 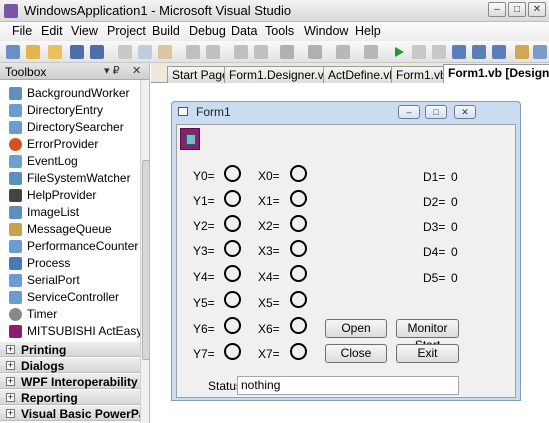 What do you see at coordinates (522, 52) in the screenshot?
I see `solution-explorer-icon` at bounding box center [522, 52].